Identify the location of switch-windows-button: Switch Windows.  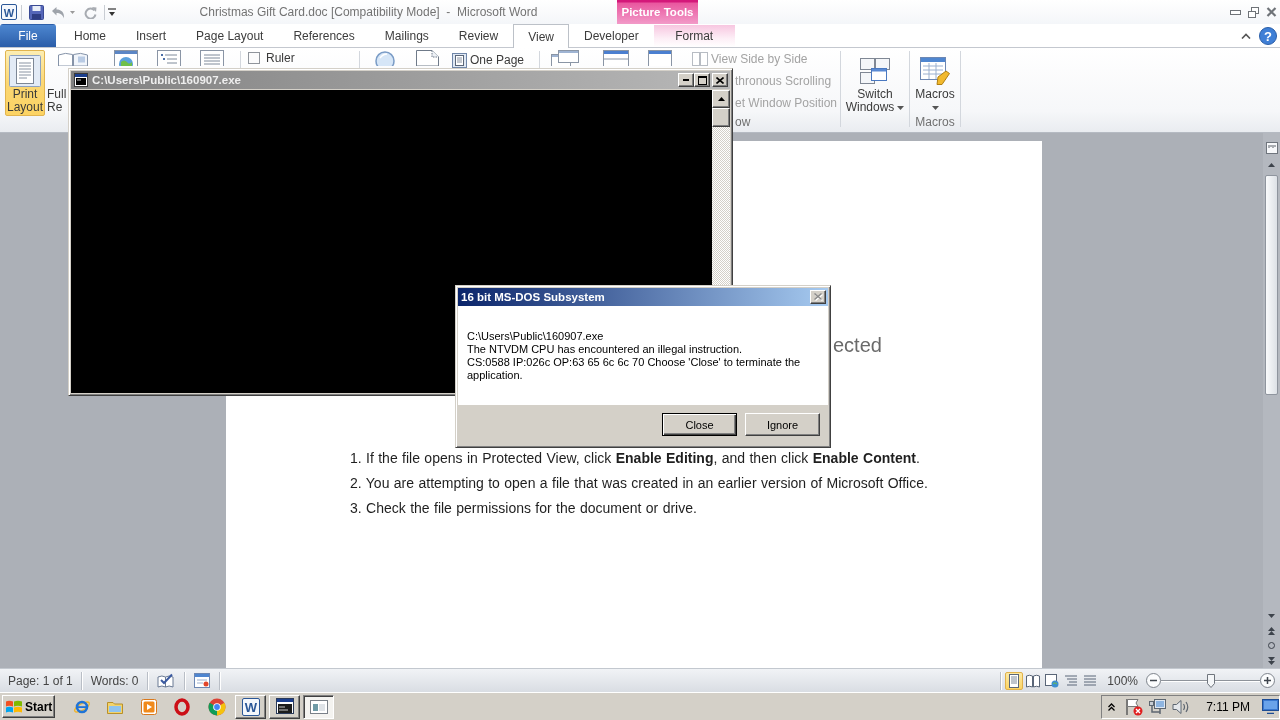
(875, 82).